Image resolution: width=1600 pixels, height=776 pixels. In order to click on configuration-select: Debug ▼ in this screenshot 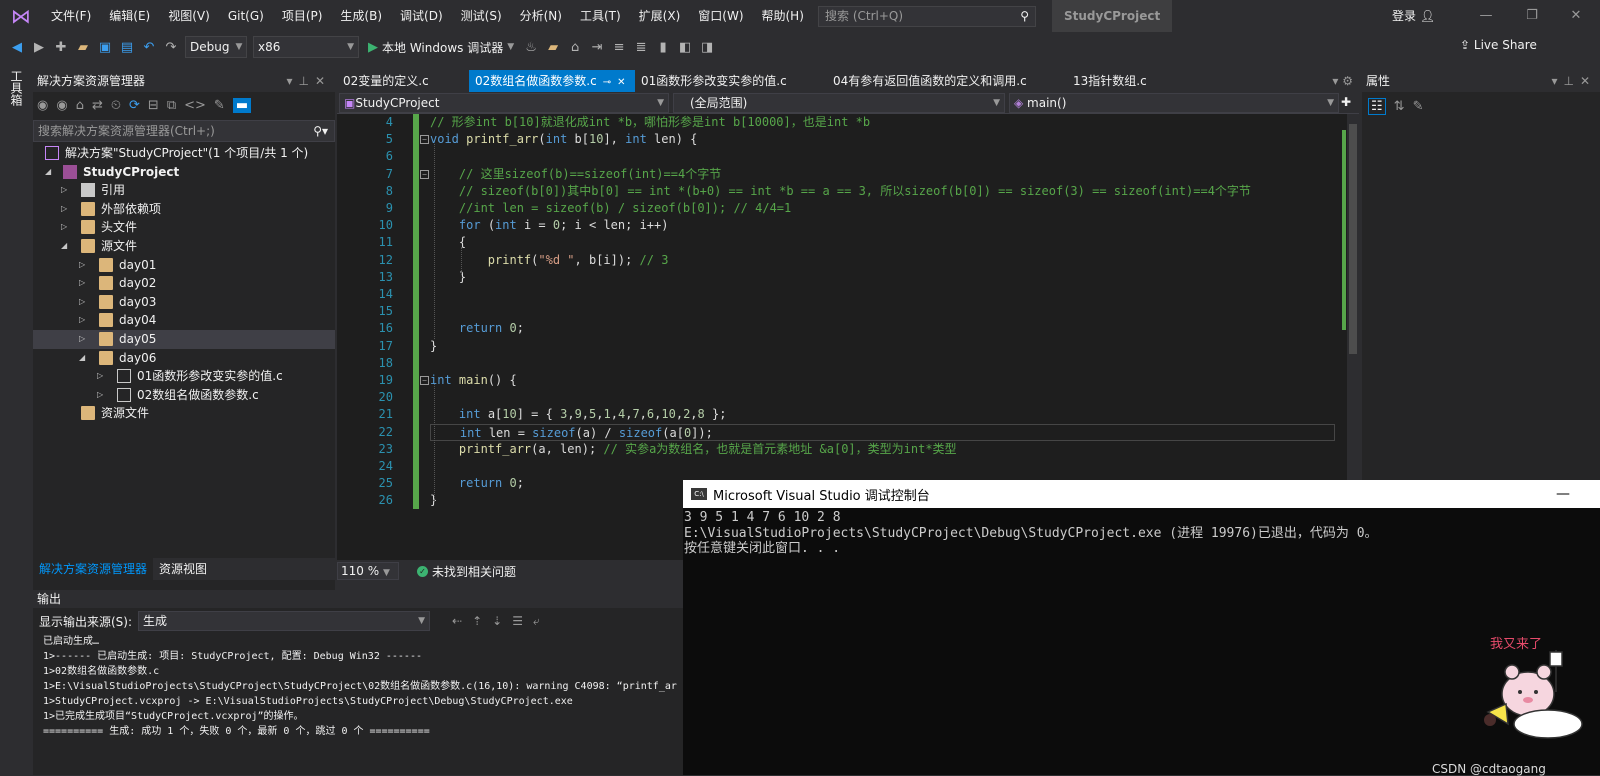, I will do `click(216, 47)`.